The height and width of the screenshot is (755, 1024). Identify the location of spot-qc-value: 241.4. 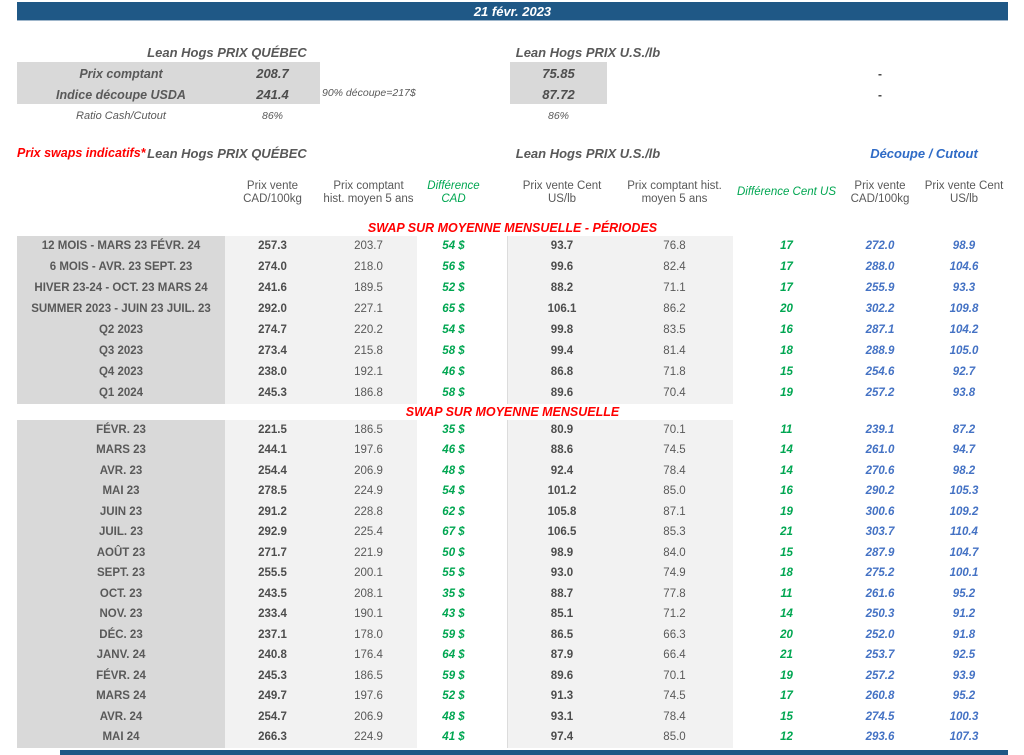
(272, 94).